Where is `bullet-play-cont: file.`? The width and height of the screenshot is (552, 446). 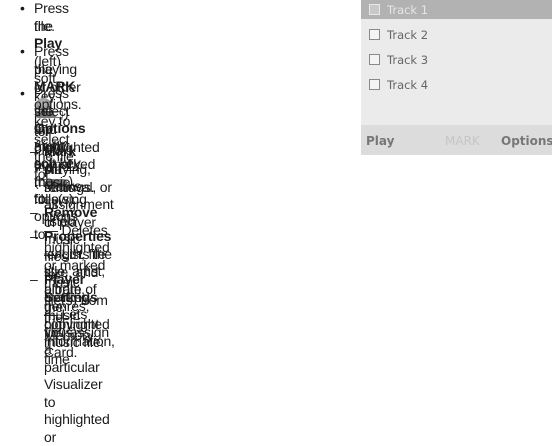
bullet-play-cont: file. is located at coordinates (44, 26).